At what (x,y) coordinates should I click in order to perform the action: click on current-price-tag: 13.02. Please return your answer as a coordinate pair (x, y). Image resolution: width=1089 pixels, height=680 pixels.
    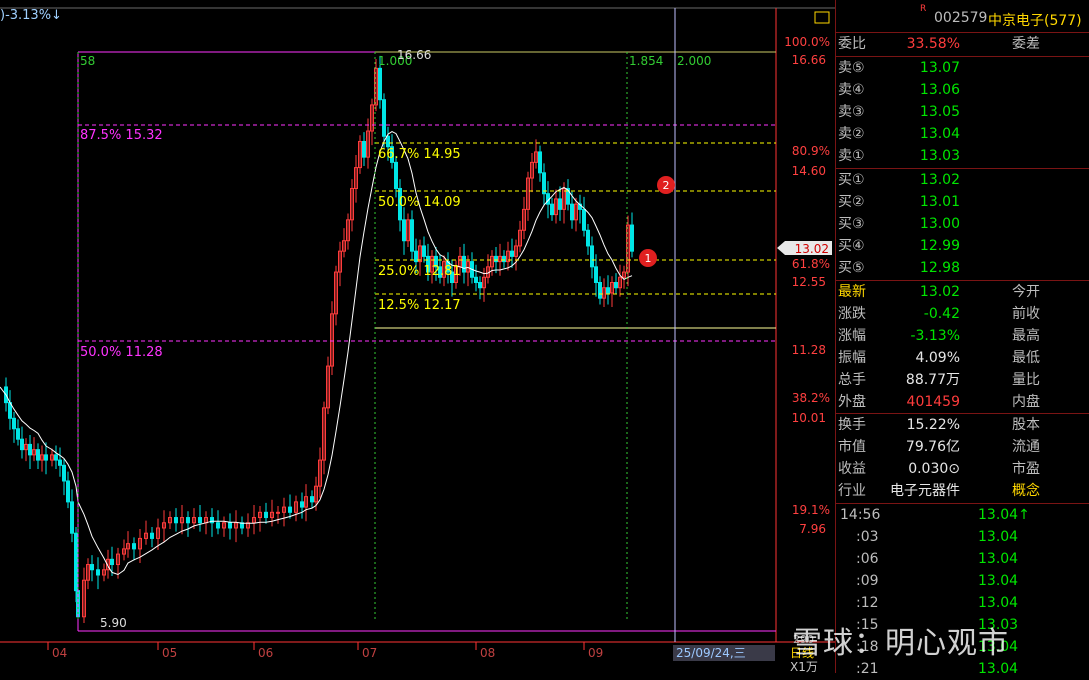
    Looking at the image, I should click on (812, 249).